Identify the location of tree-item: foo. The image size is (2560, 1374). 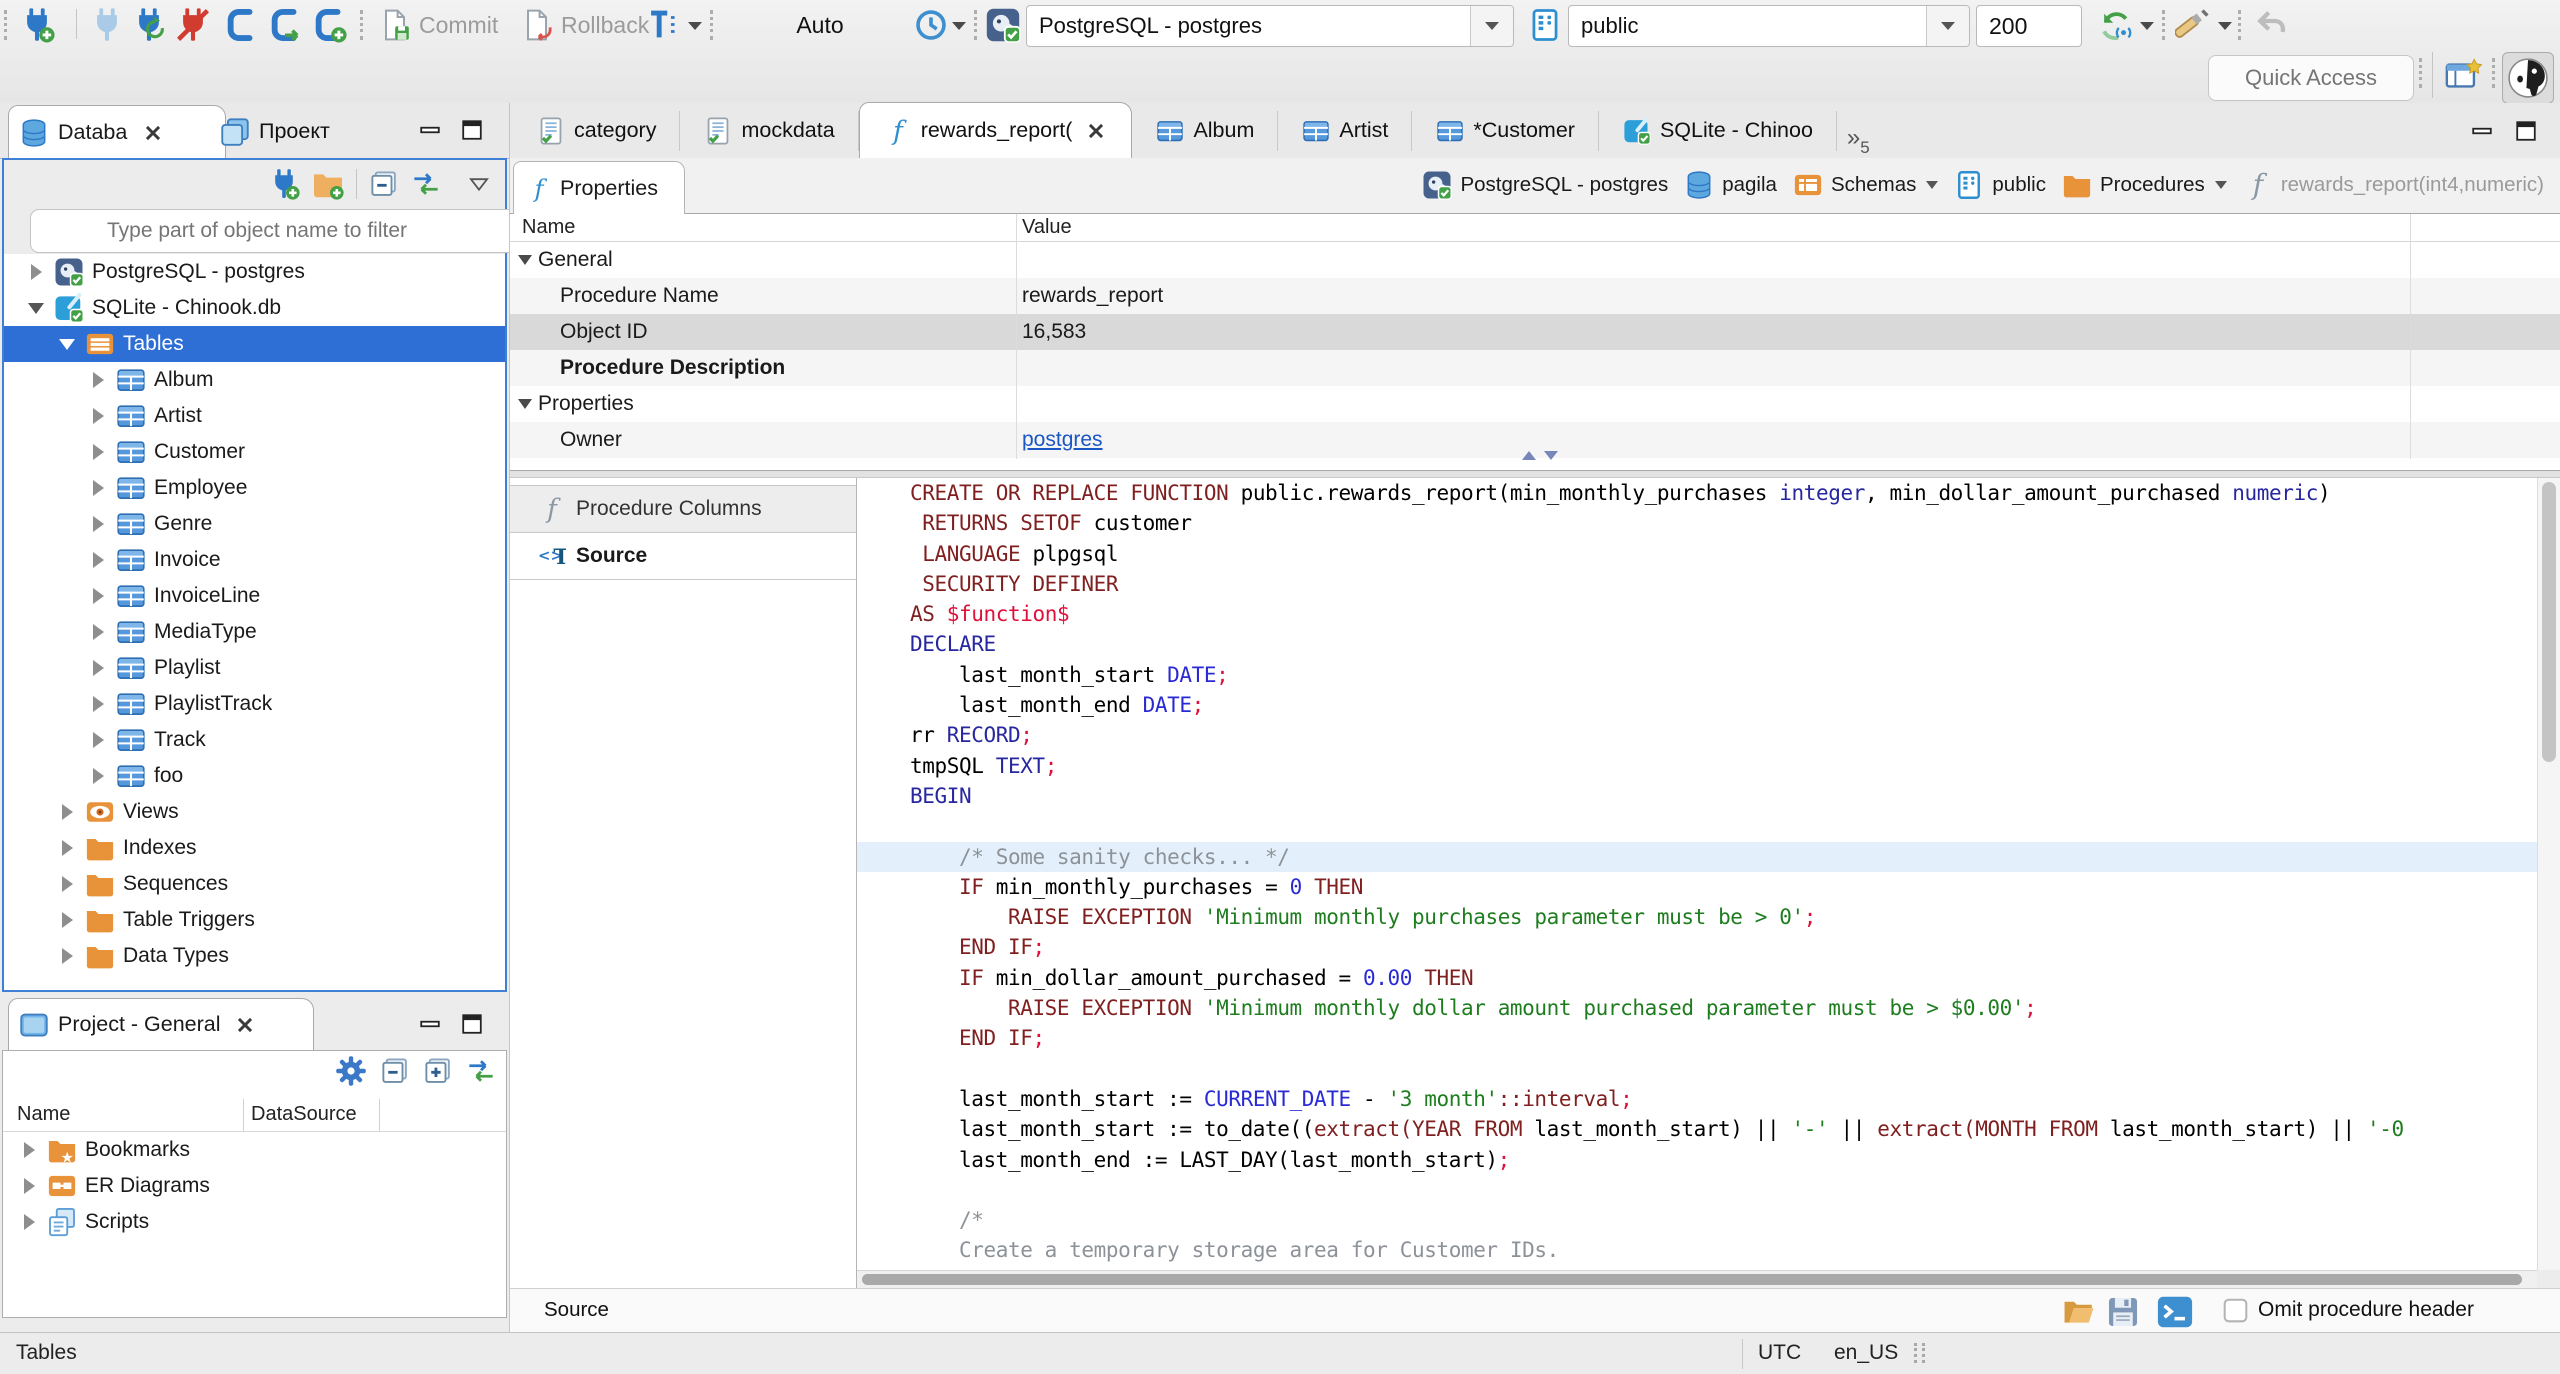
(254, 776).